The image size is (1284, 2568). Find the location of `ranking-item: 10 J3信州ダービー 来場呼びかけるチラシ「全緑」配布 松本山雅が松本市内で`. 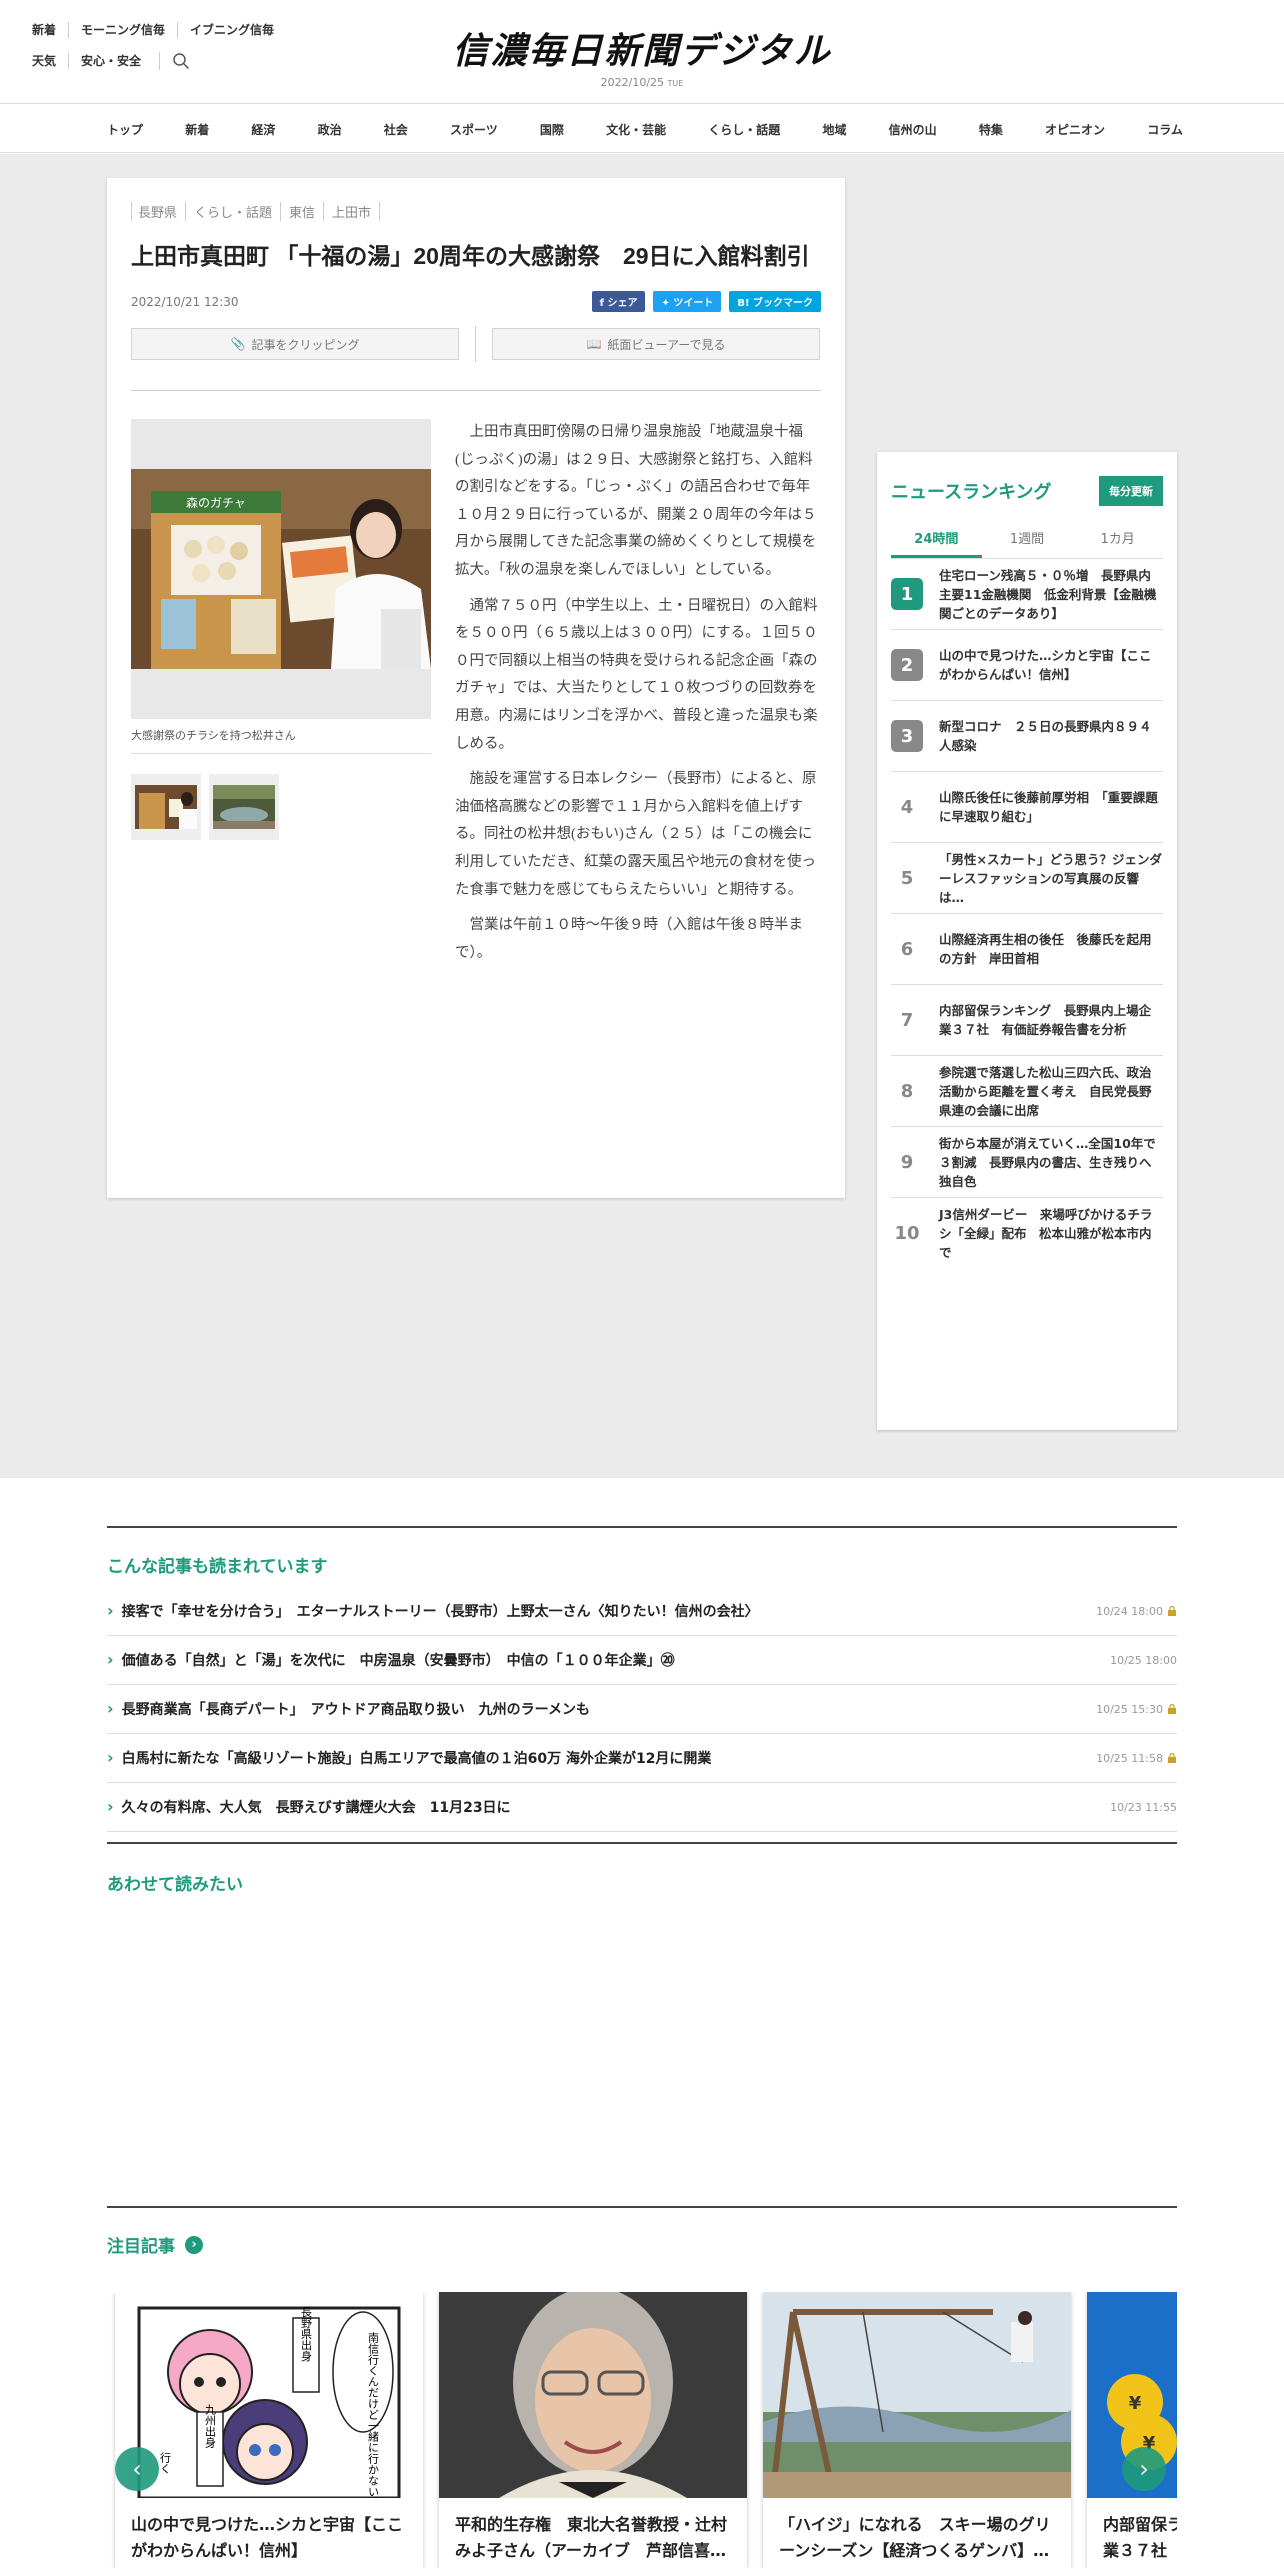

ranking-item: 10 J3信州ダービー 来場呼びかけるチラシ「全緑」配布 松本山雅が松本市内で is located at coordinates (1027, 1233).